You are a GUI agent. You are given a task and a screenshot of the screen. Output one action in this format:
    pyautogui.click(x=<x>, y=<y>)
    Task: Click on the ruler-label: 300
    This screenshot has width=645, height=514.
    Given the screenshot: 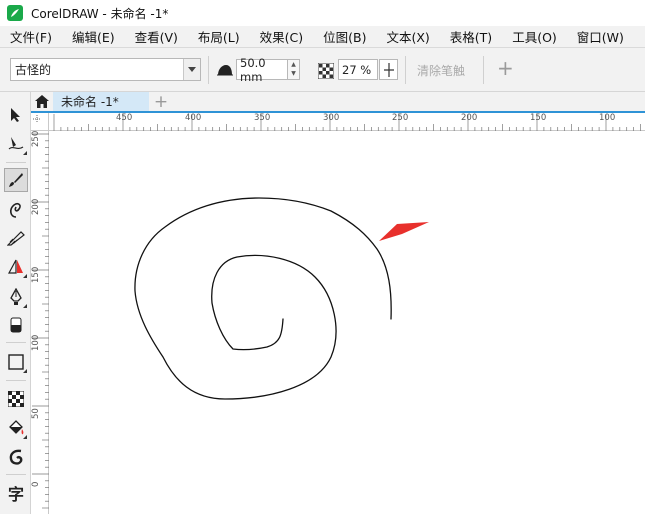 What is the action you would take?
    pyautogui.click(x=331, y=118)
    